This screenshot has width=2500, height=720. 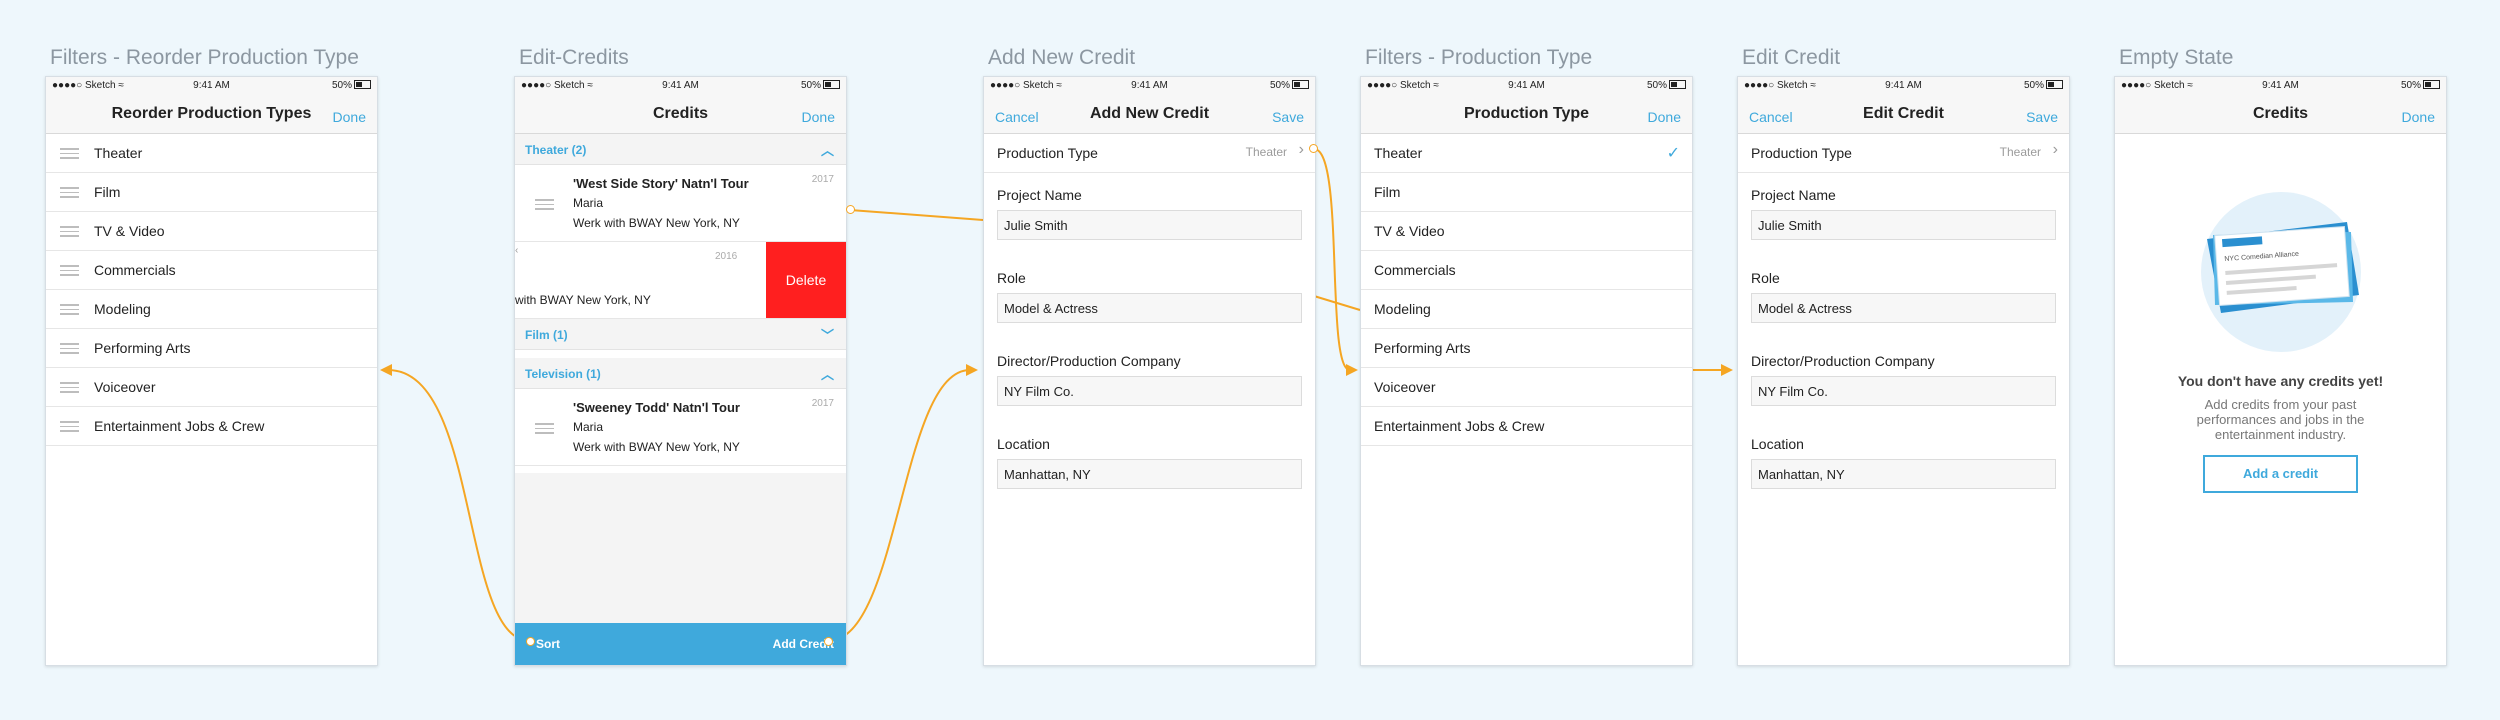 What do you see at coordinates (1039, 195) in the screenshot?
I see `field-label: Project Name` at bounding box center [1039, 195].